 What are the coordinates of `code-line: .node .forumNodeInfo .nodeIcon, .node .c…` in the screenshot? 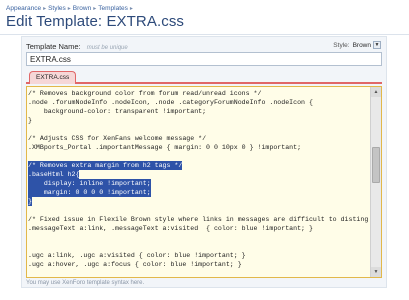 It's located at (198, 102).